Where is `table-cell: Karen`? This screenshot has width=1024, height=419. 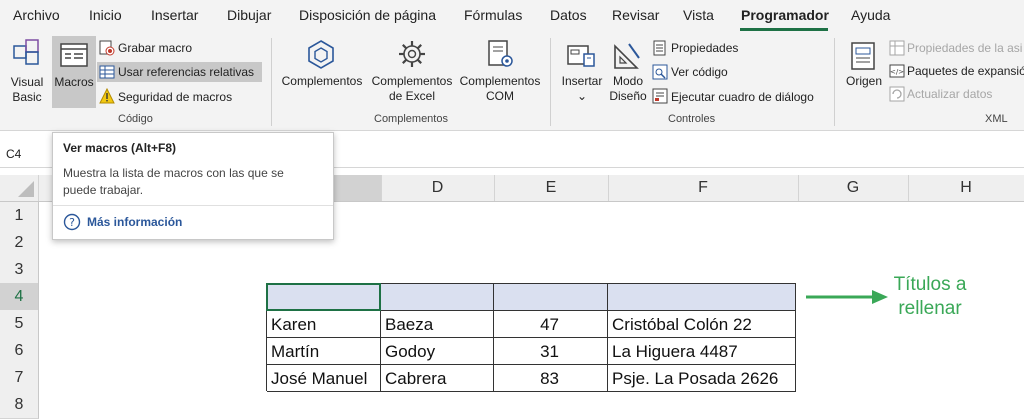 table-cell: Karen is located at coordinates (324, 324).